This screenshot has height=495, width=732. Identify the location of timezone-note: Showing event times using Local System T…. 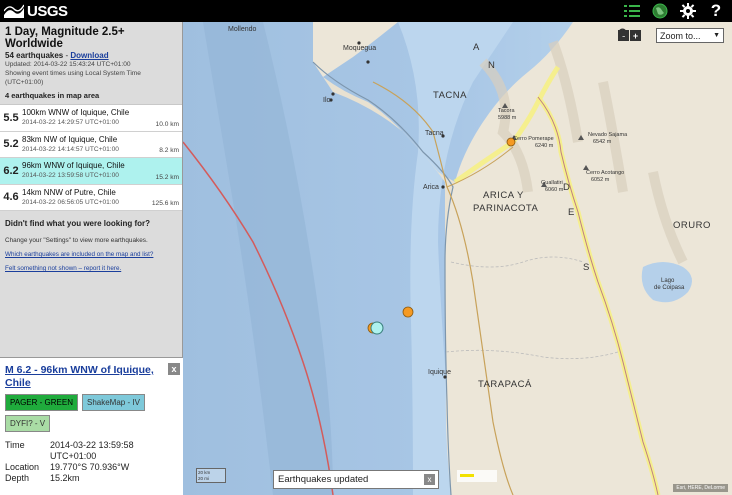
(73, 78).